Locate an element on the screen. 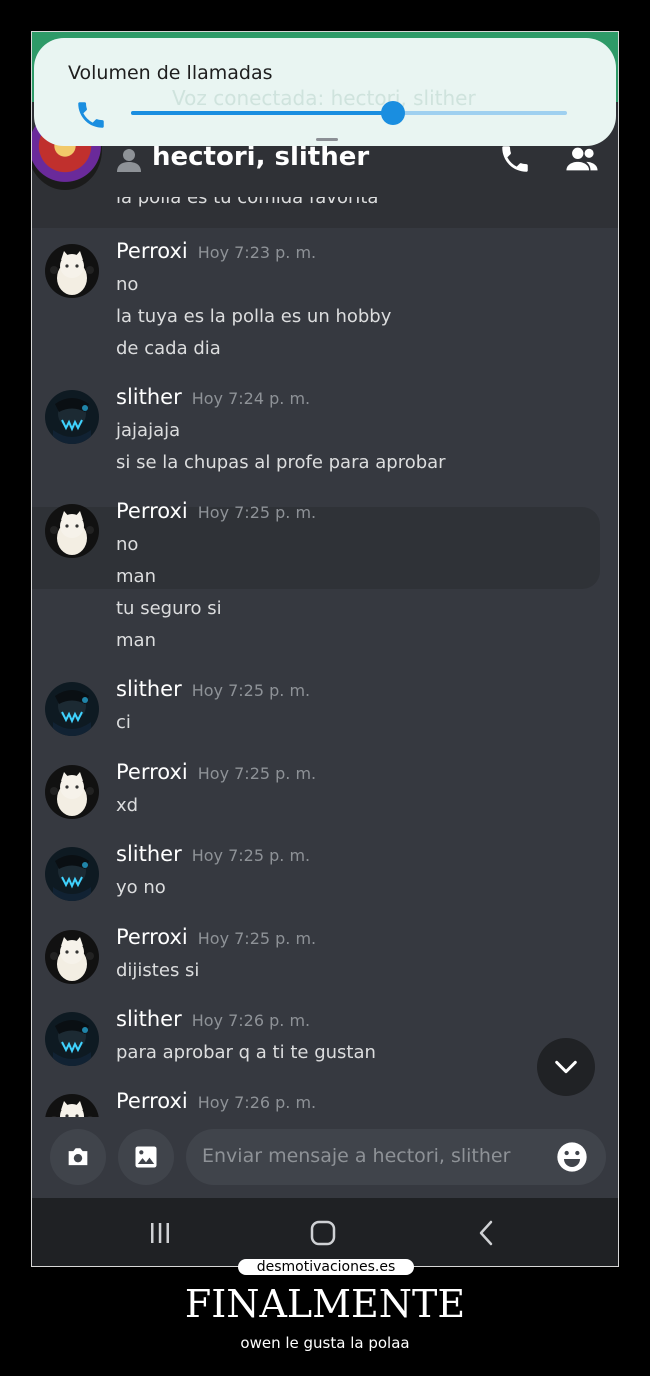 The width and height of the screenshot is (650, 1376). recent-apps-icon is located at coordinates (160, 1233).